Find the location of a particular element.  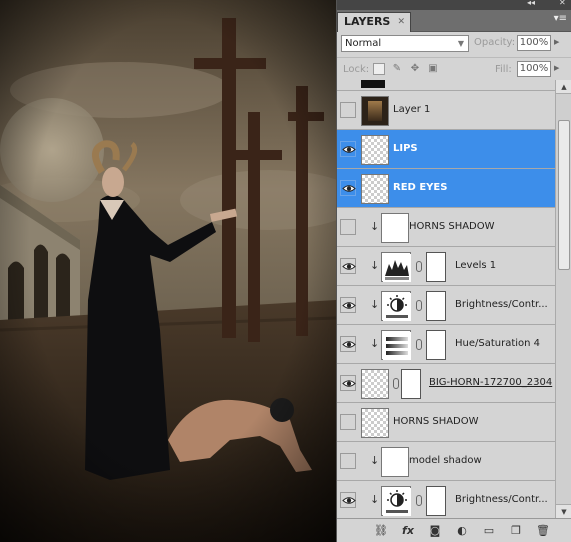

delete-layer-icon: 🗑 is located at coordinates (543, 531).